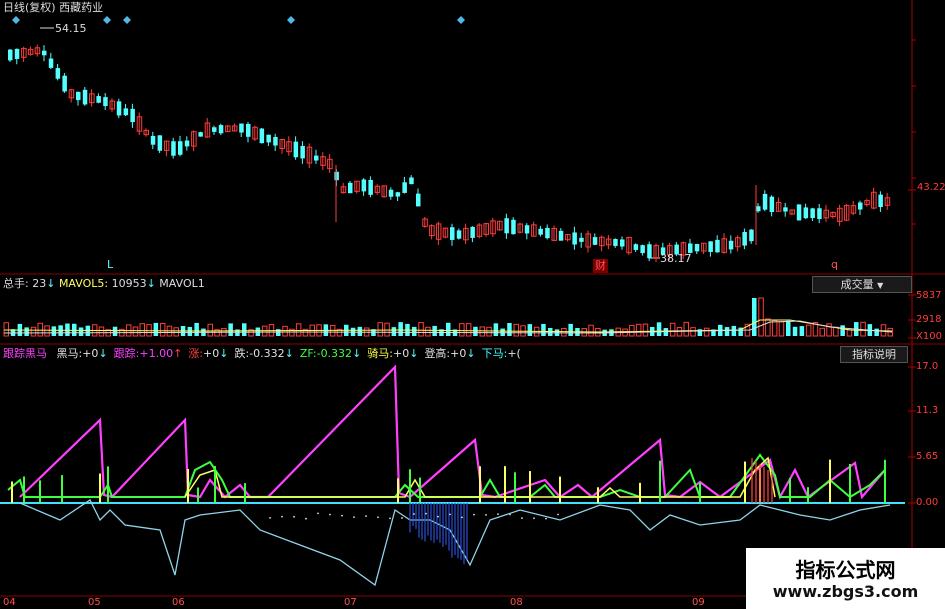 The width and height of the screenshot is (945, 609). What do you see at coordinates (494, 353) in the screenshot?
I see `indicator-item-label: 下马:` at bounding box center [494, 353].